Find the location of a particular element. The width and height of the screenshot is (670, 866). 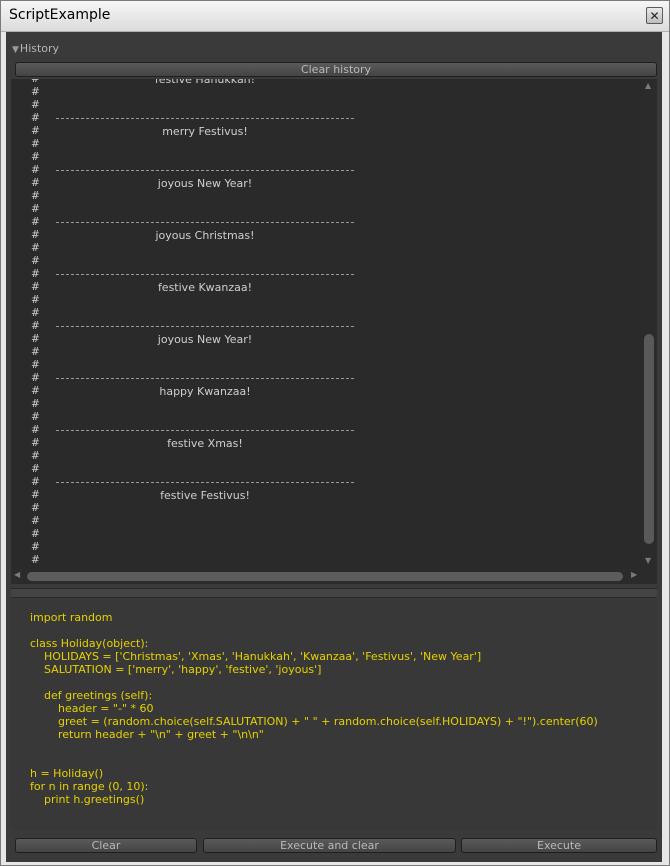

history-line: # festive Hanukkah! is located at coordinates (326, 82).